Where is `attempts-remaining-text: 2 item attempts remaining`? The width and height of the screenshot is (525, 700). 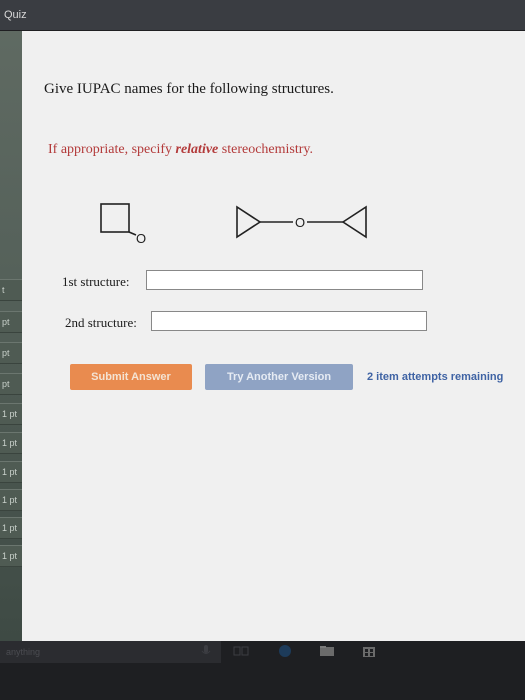
attempts-remaining-text: 2 item attempts remaining is located at coordinates (435, 377).